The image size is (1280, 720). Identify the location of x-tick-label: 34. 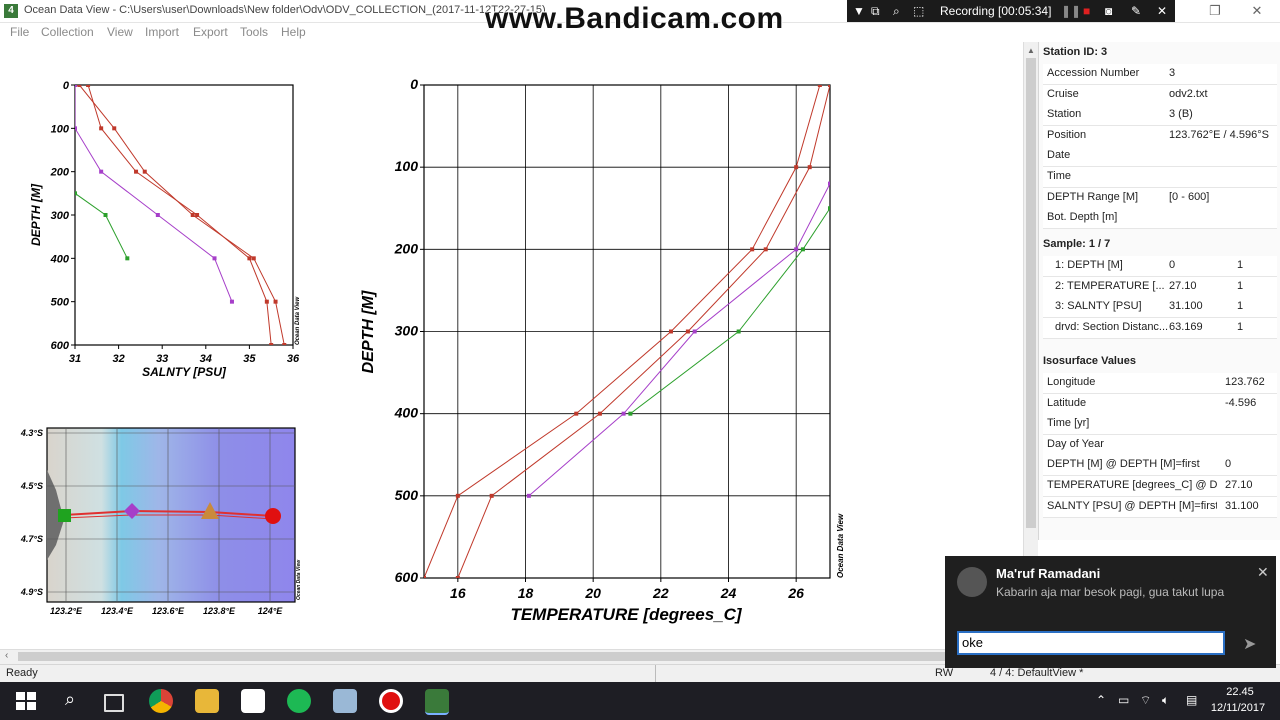
(206, 359).